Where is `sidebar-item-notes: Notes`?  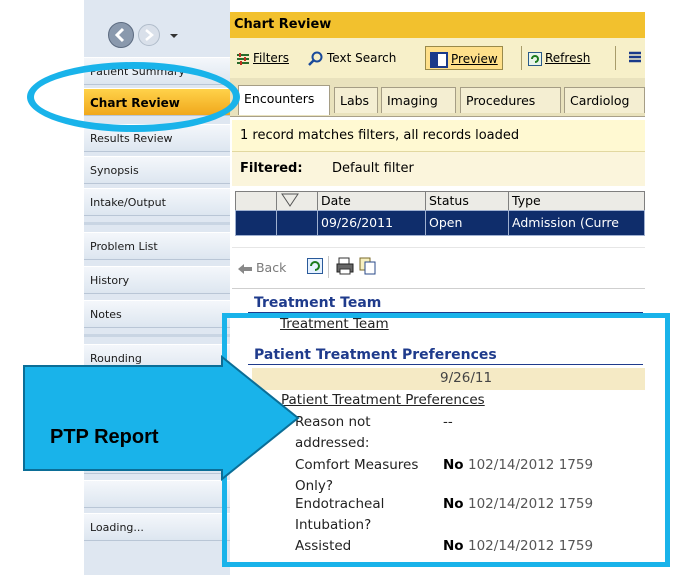
sidebar-item-notes: Notes is located at coordinates (157, 314).